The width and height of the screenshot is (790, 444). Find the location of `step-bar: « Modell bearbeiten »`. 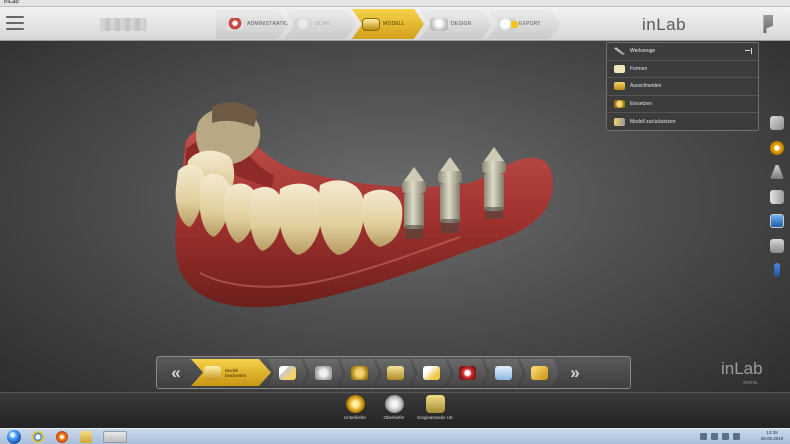

step-bar: « Modell bearbeiten » is located at coordinates (393, 372).